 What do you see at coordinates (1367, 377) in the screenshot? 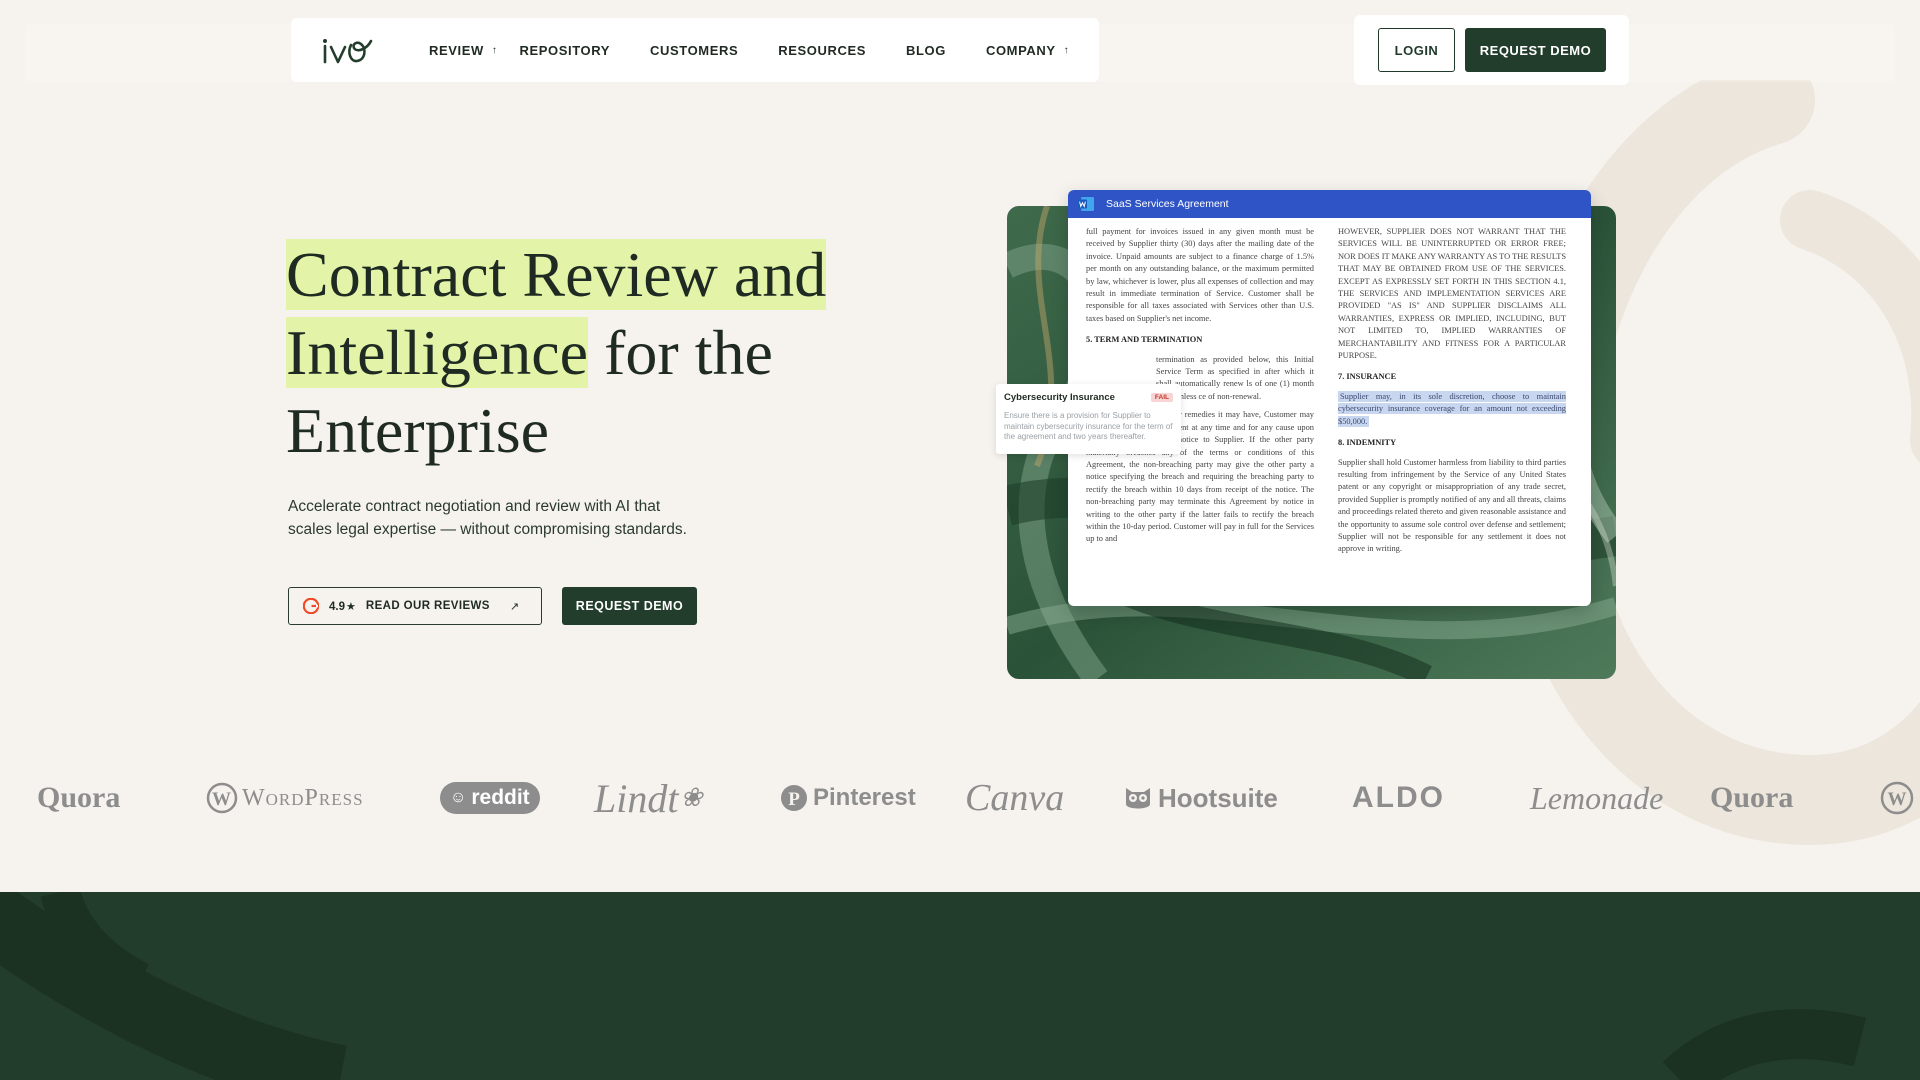
I see `section-heading: 7. INSURANCE` at bounding box center [1367, 377].